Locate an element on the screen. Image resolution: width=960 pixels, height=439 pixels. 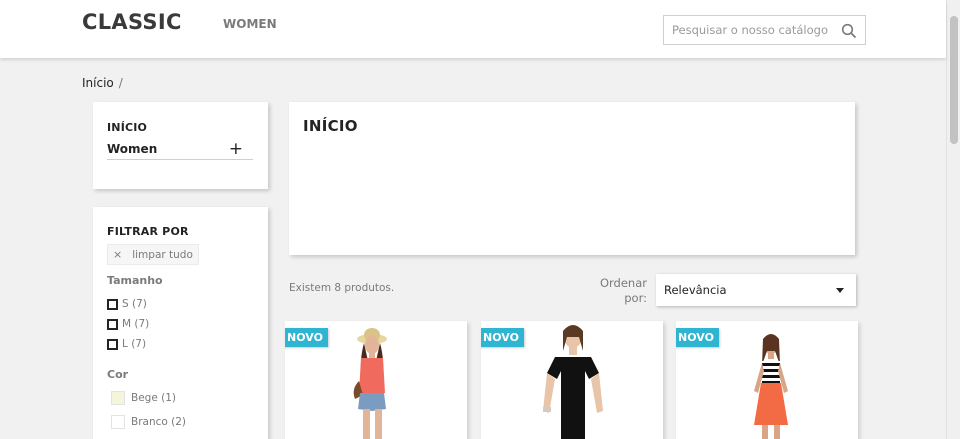
clear-all-button: × limpar tudo is located at coordinates (153, 254).